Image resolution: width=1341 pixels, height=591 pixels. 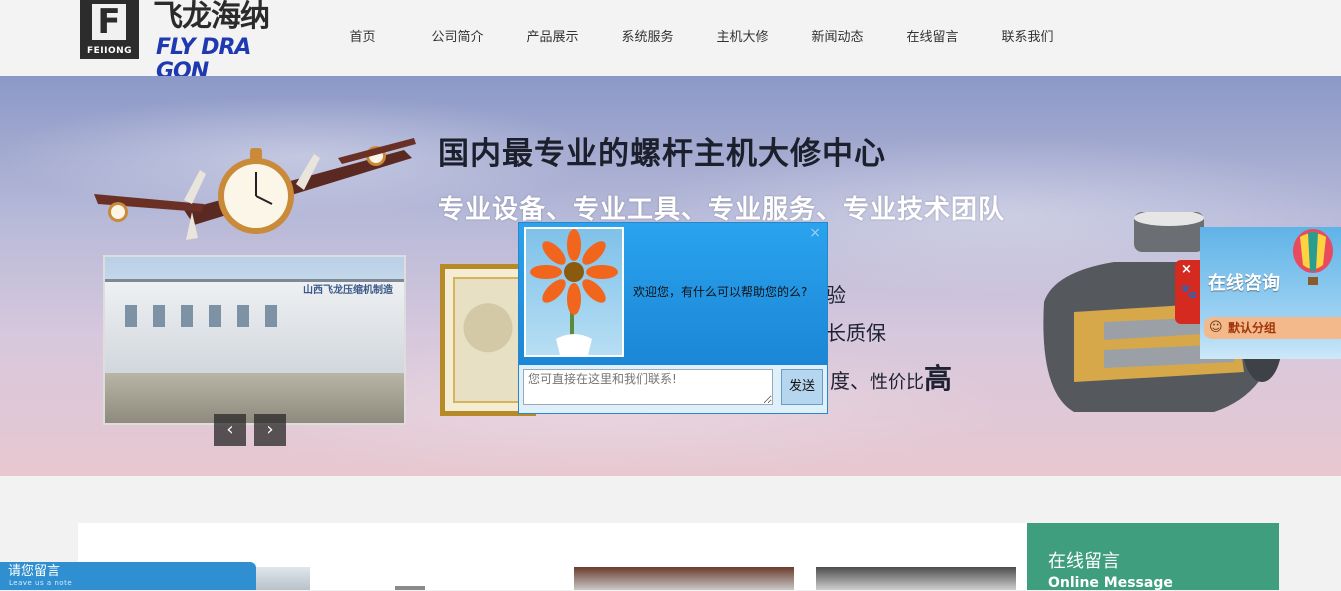 I want to click on consult-close-icon: ×, so click(x=1186, y=270).